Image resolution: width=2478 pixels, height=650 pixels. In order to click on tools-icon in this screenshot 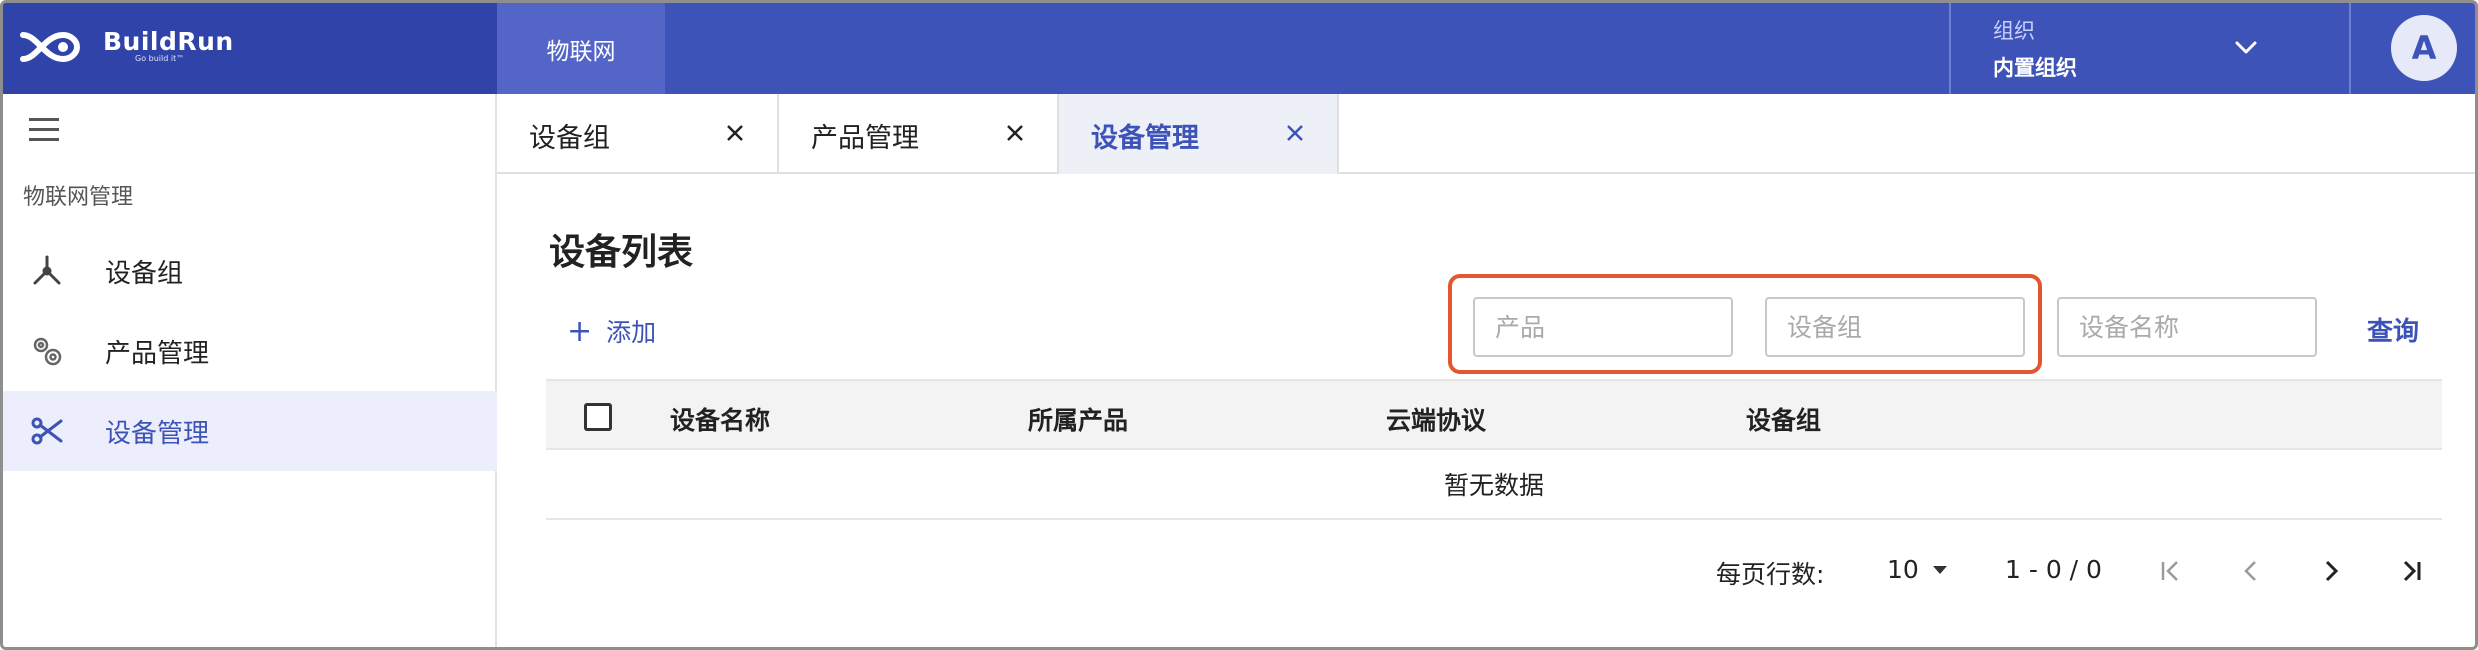, I will do `click(47, 270)`.